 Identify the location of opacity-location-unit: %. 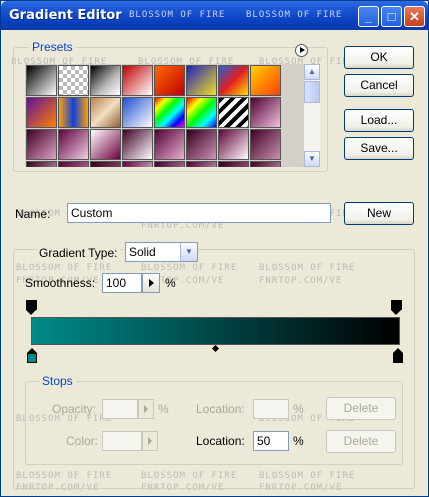
(298, 409).